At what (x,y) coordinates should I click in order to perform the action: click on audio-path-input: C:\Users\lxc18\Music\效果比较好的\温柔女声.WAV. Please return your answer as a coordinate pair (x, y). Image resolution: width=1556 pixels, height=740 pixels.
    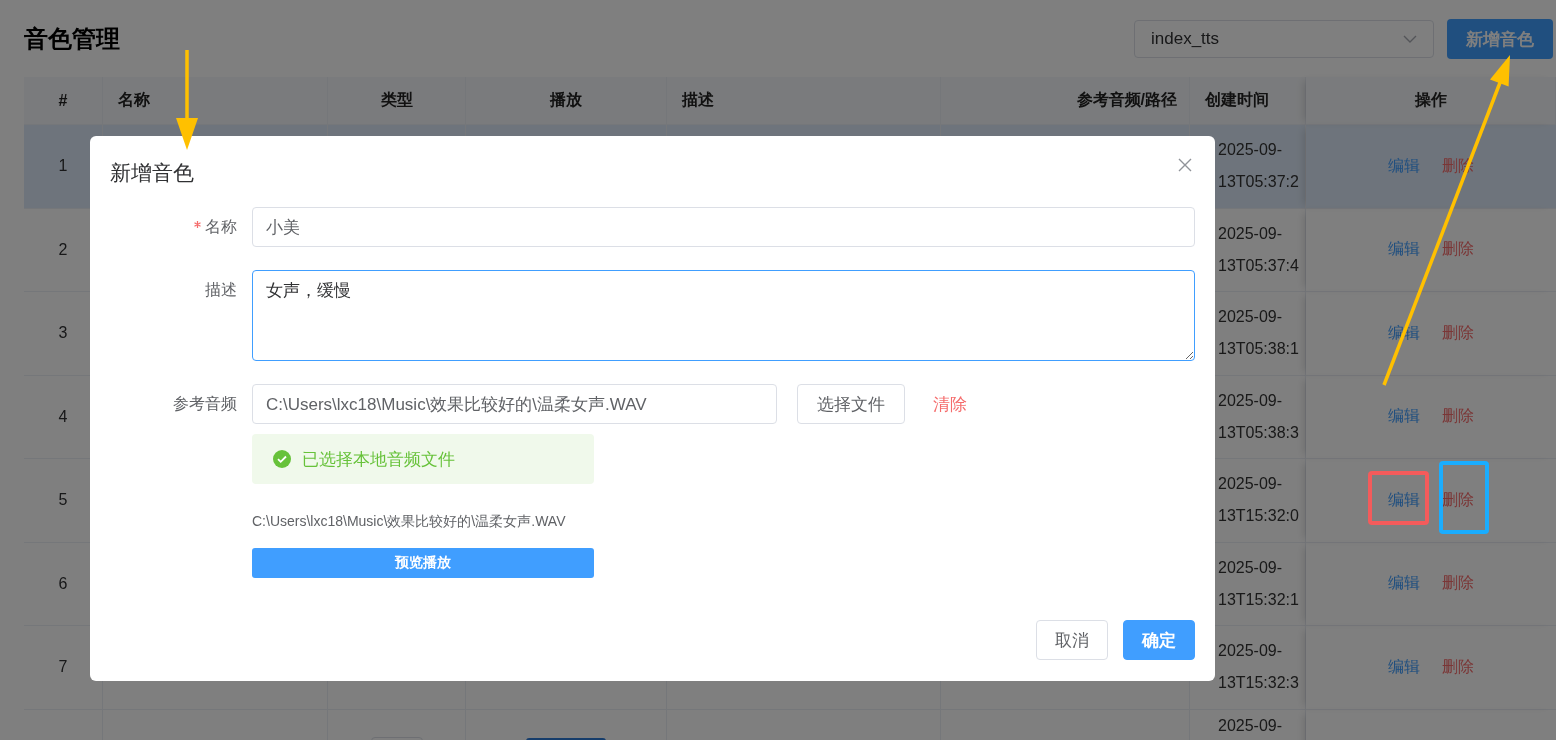
    Looking at the image, I should click on (514, 404).